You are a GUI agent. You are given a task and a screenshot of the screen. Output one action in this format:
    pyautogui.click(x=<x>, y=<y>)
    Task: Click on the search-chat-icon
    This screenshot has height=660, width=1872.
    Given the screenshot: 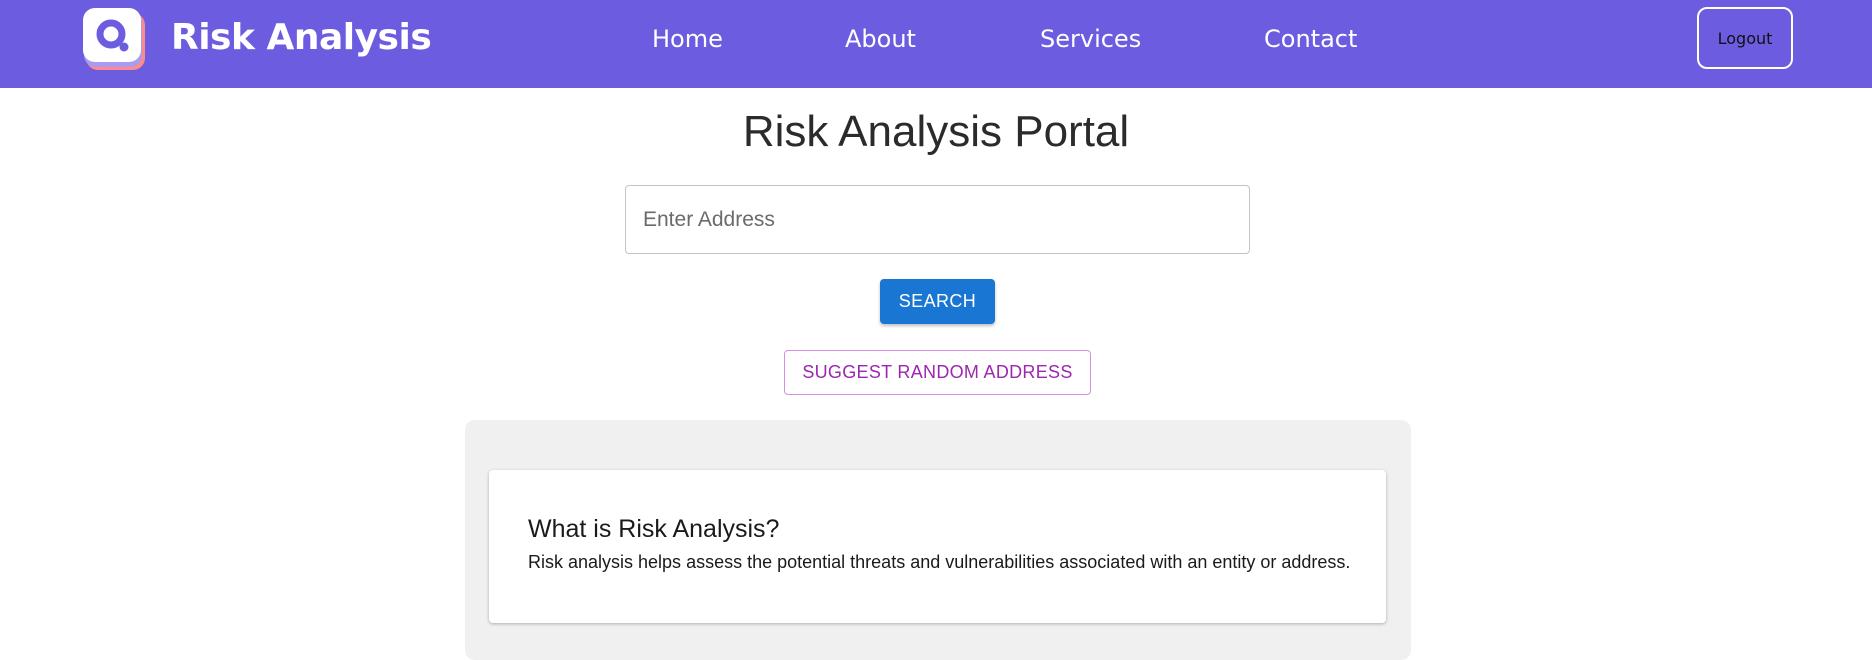 What is the action you would take?
    pyautogui.click(x=114, y=39)
    